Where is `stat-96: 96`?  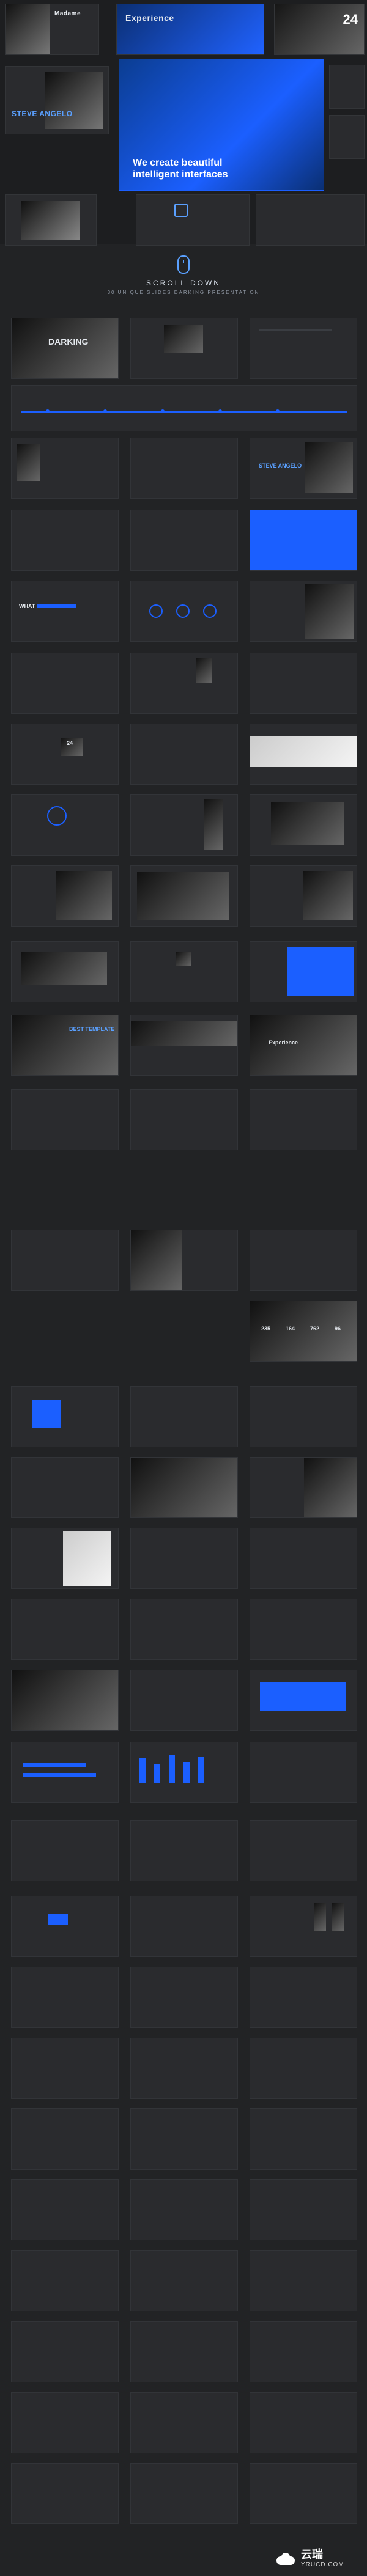
stat-96: 96 is located at coordinates (338, 1329).